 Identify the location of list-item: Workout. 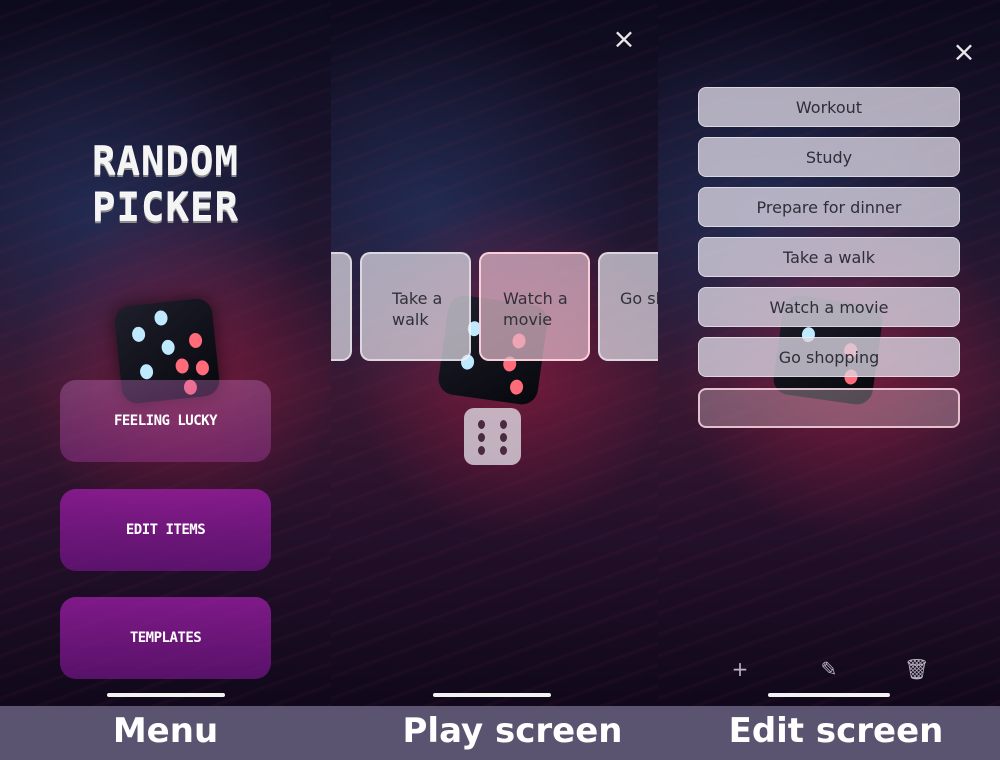
(829, 107).